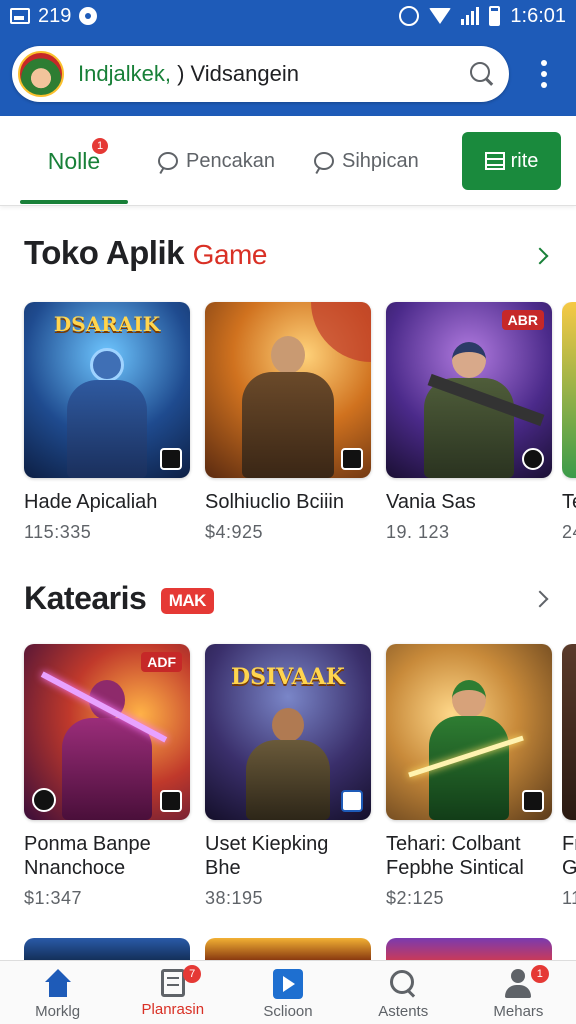  What do you see at coordinates (107, 732) in the screenshot?
I see `app-thumbnail: ADF` at bounding box center [107, 732].